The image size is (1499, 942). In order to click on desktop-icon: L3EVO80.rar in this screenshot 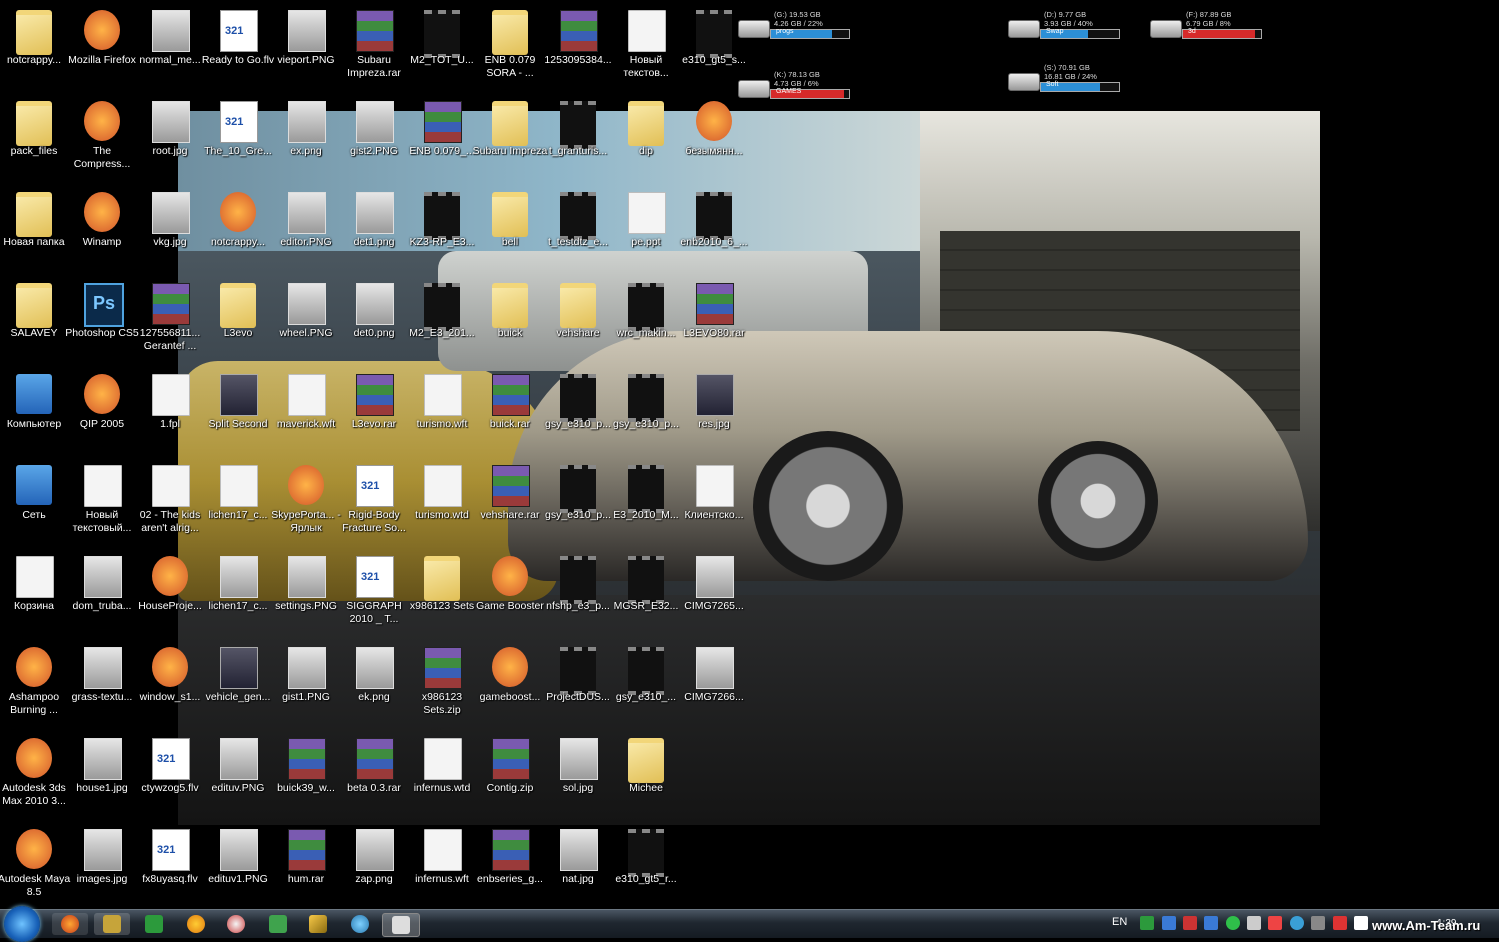, I will do `click(714, 322)`.